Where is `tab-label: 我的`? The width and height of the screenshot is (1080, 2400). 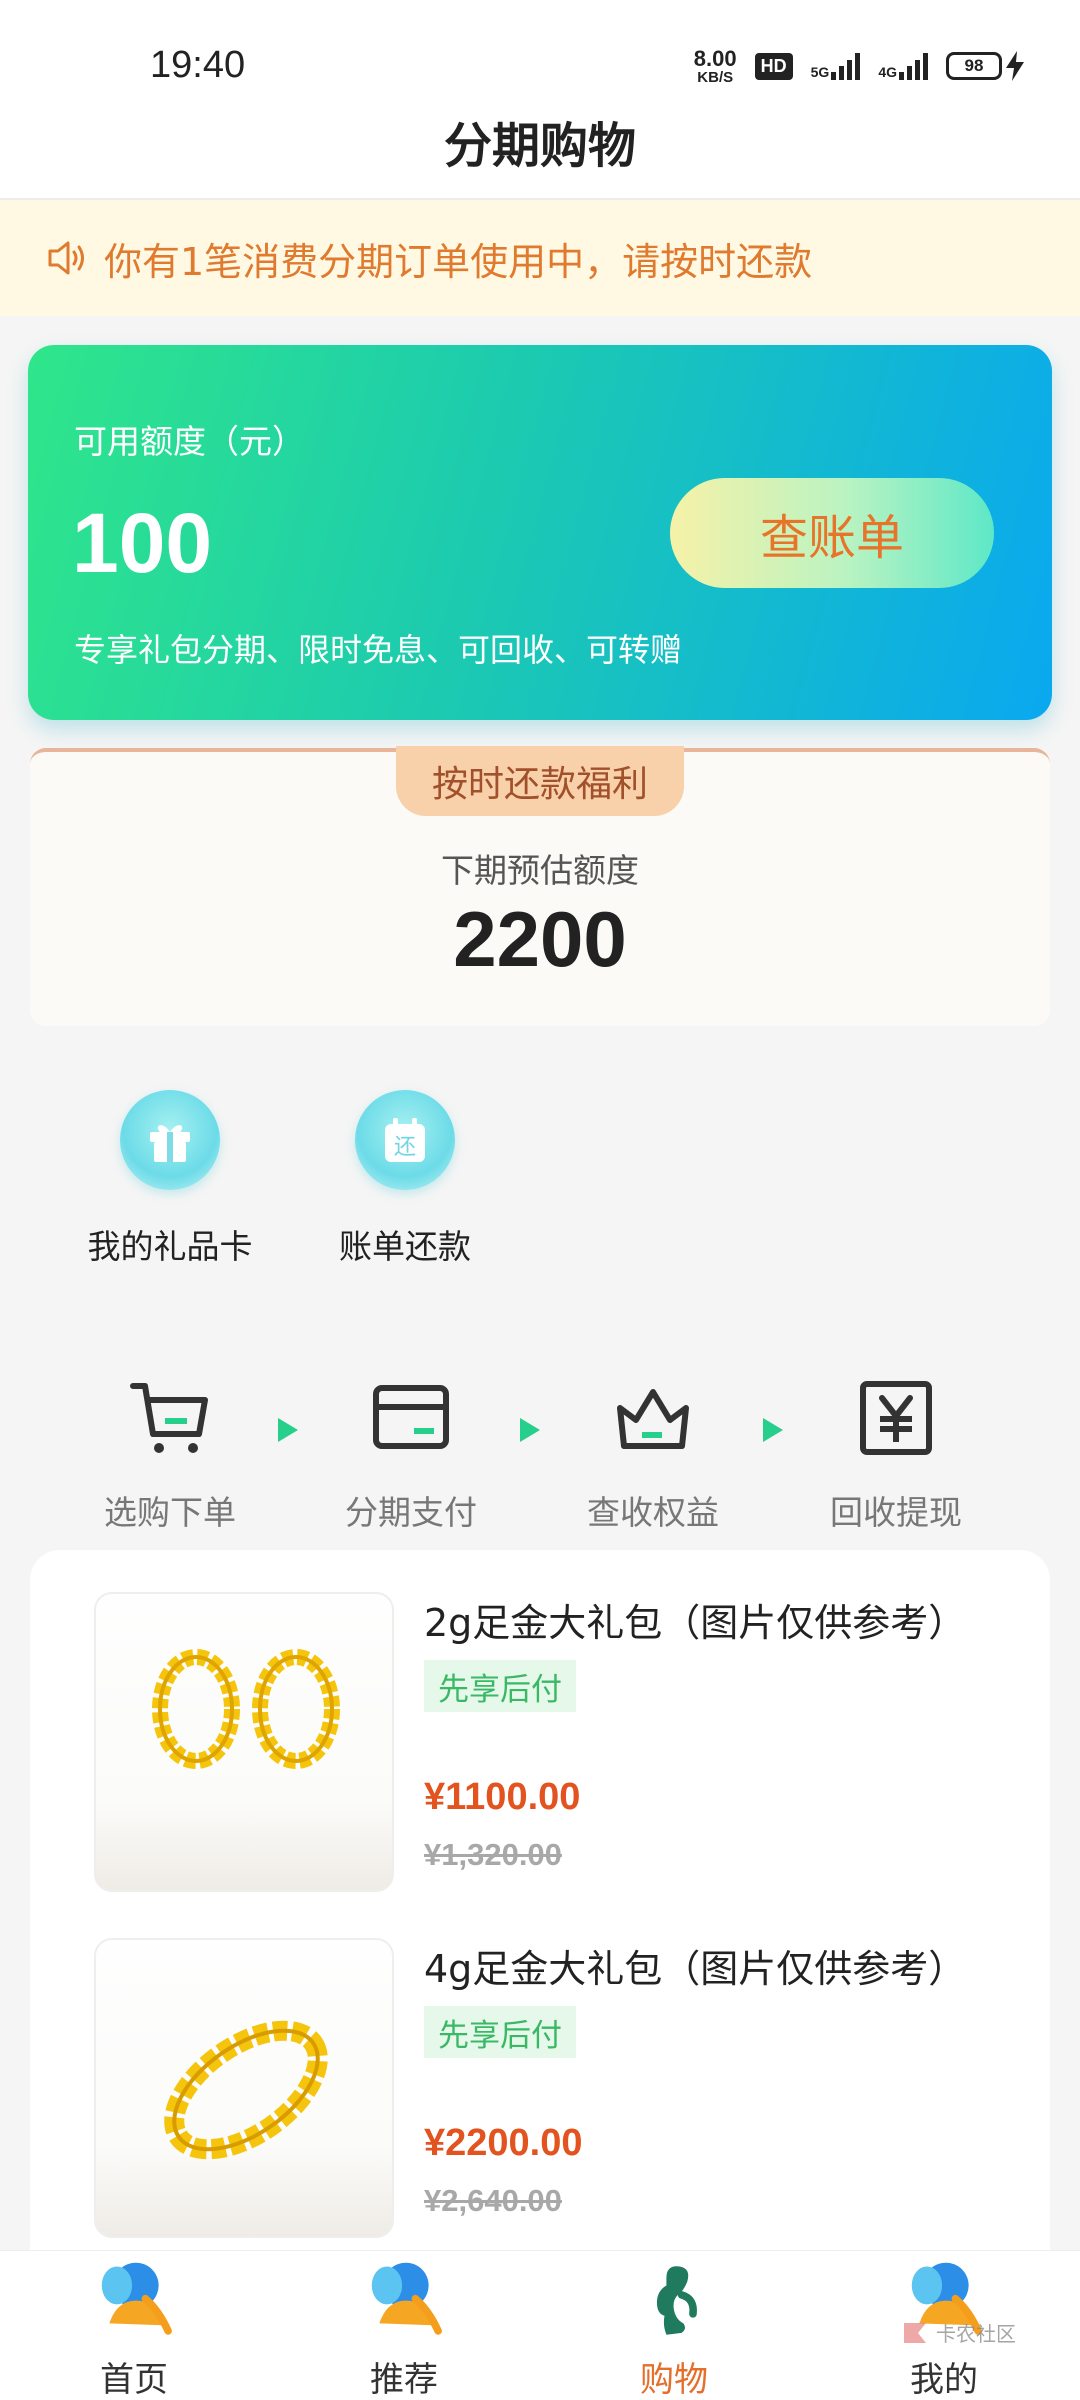
tab-label: 我的 is located at coordinates (944, 2380).